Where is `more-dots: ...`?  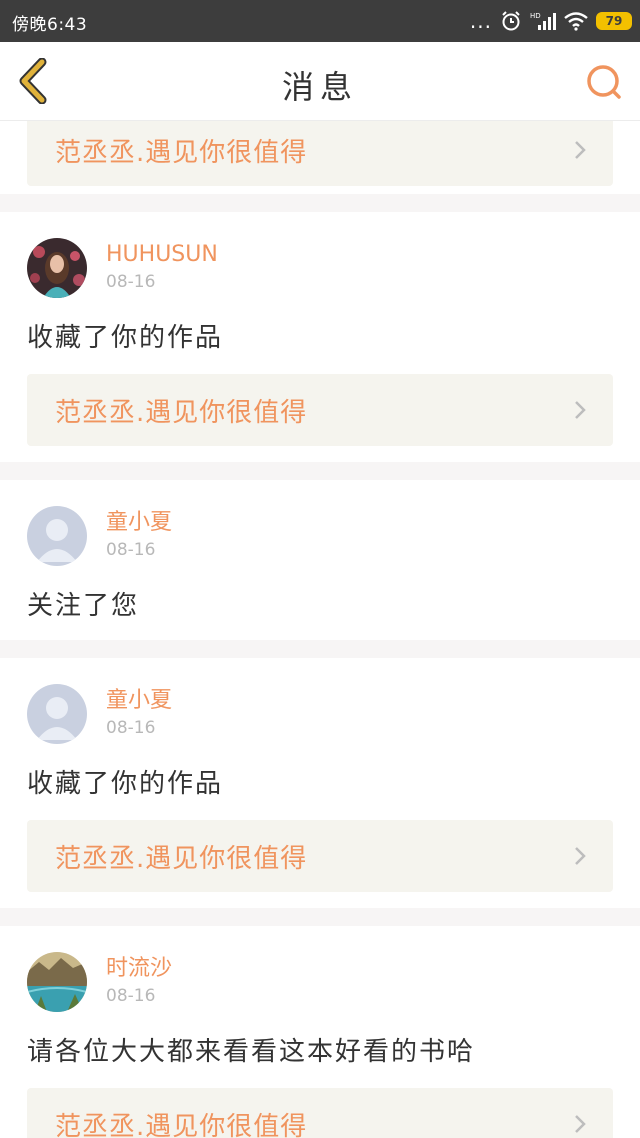
more-dots: ... is located at coordinates (480, 21).